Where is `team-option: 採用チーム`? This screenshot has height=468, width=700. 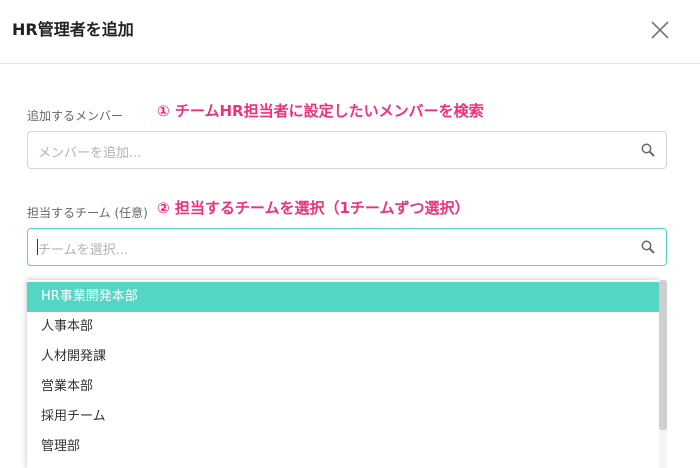 team-option: 採用チーム is located at coordinates (343, 417).